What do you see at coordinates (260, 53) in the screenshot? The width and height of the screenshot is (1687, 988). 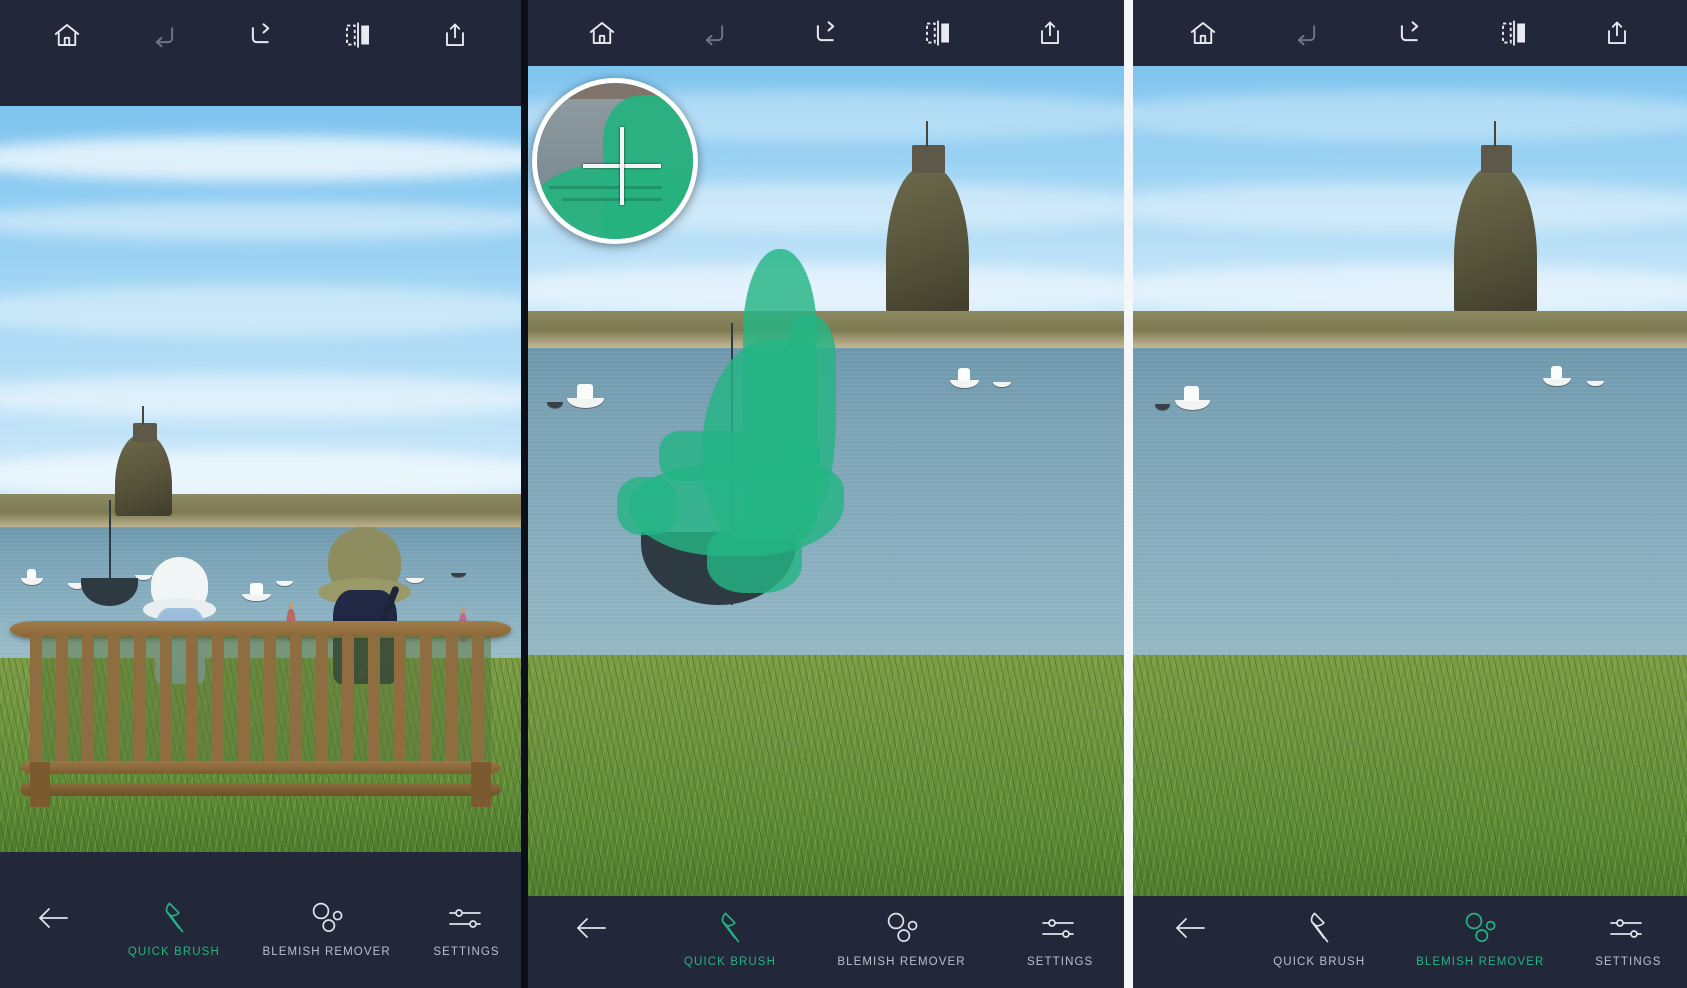 I see `top-toolbar-panel1` at bounding box center [260, 53].